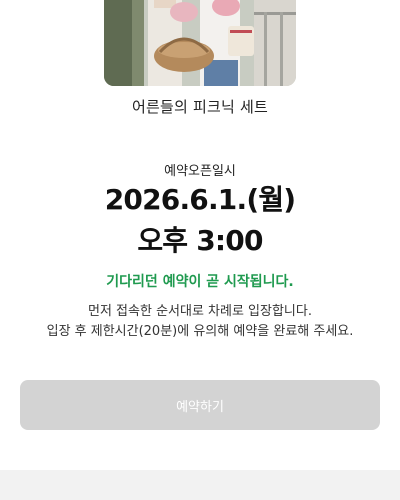  I want to click on bottom-divider, so click(200, 485).